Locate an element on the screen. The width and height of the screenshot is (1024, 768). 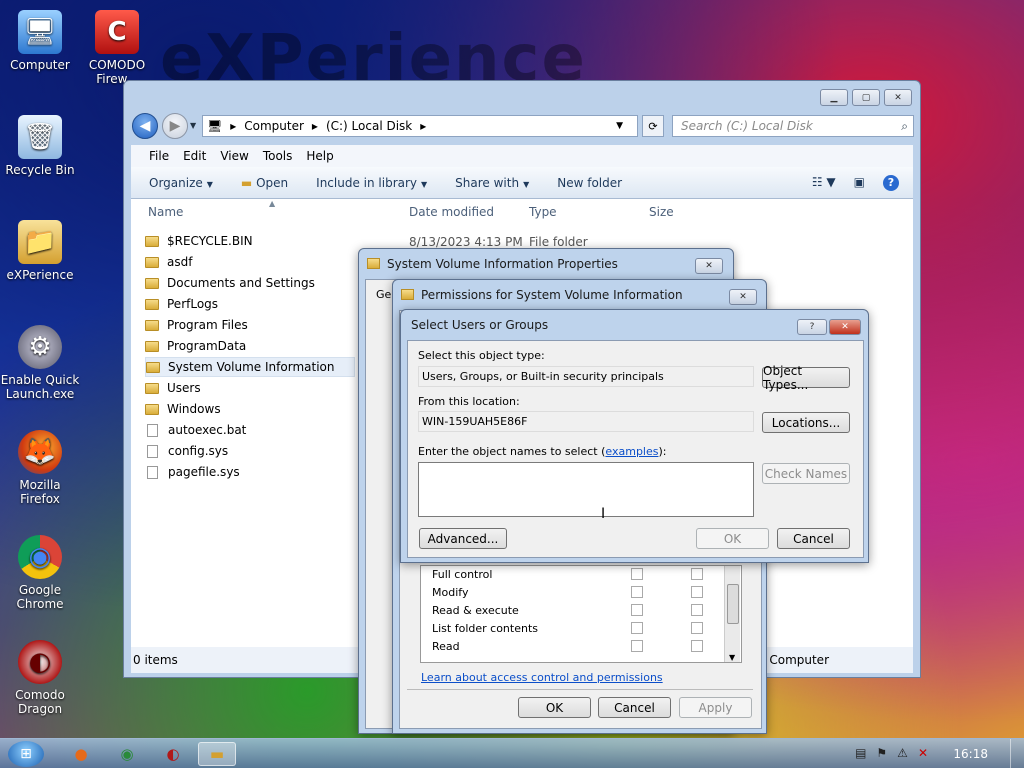
menu-view: View is located at coordinates (234, 156).